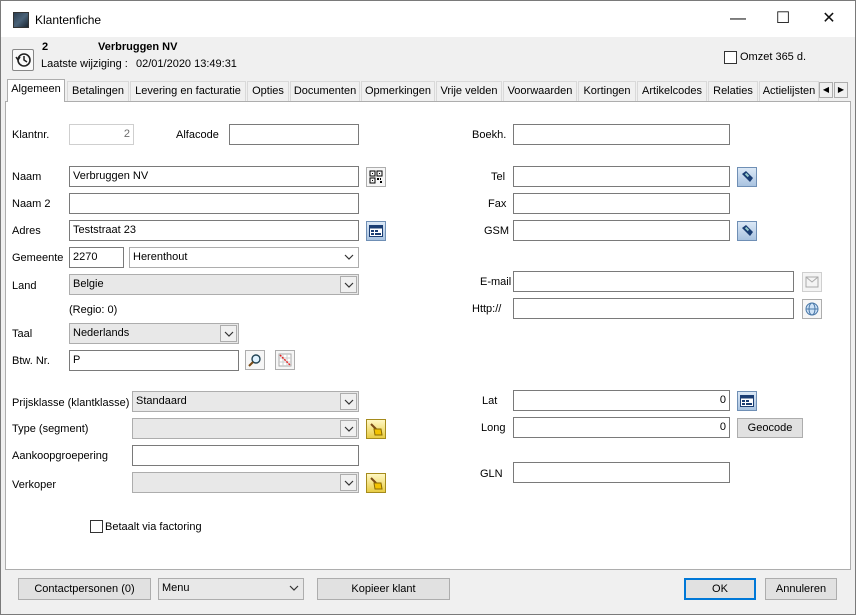  I want to click on long-field: 0, so click(621, 427).